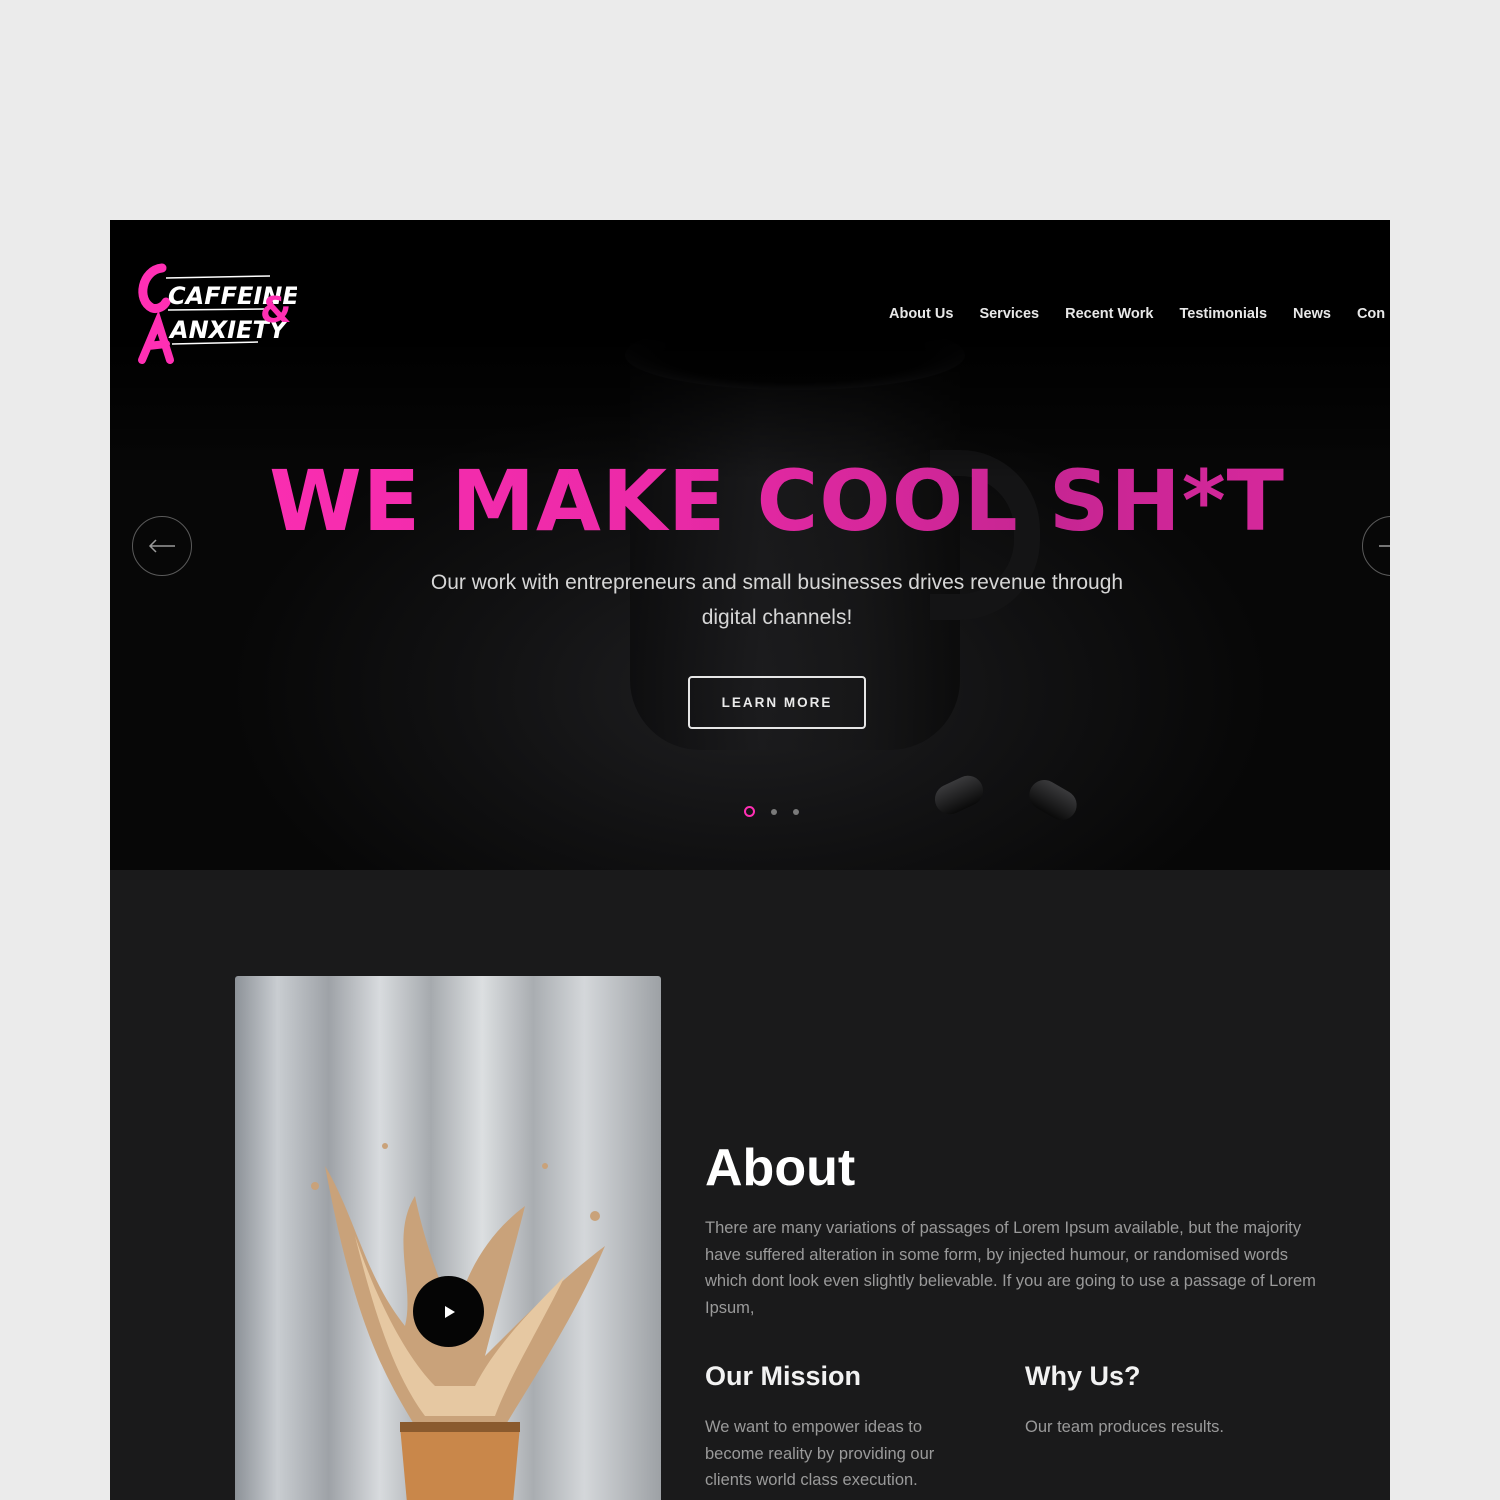 This screenshot has width=1500, height=1500. What do you see at coordinates (777, 702) in the screenshot?
I see `learn-more-button: LEARN MORE` at bounding box center [777, 702].